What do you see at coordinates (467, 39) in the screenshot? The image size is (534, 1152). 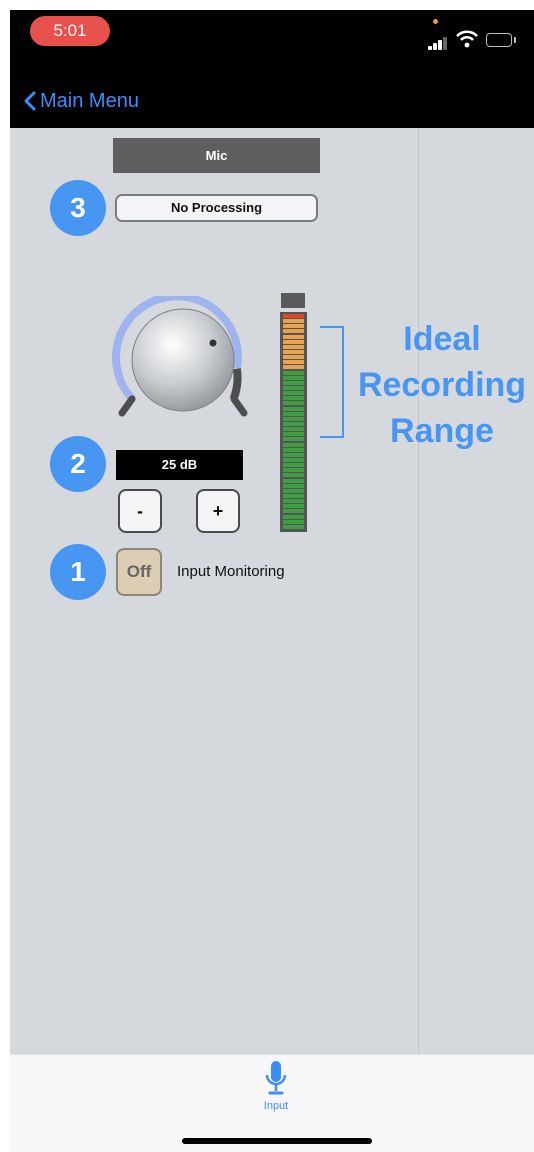 I see `wifi-icon` at bounding box center [467, 39].